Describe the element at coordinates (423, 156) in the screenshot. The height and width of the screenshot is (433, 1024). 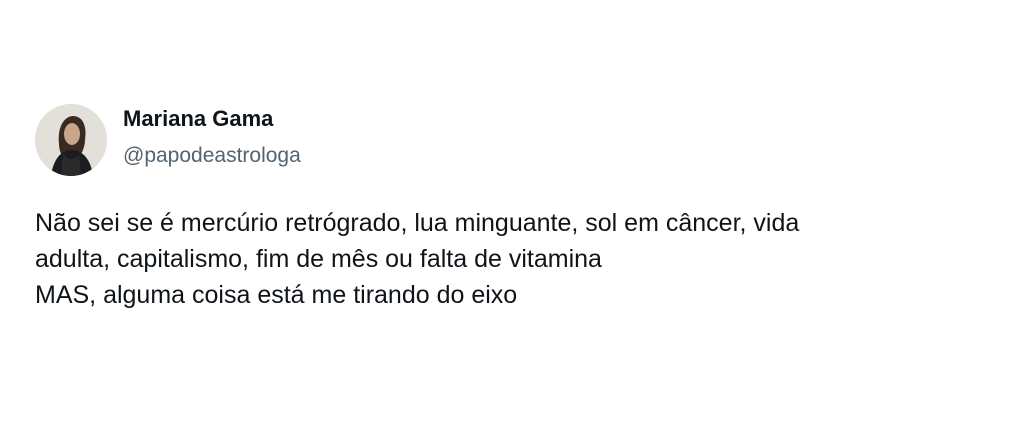
I see `author-handle: @papodeastrologa` at that location.